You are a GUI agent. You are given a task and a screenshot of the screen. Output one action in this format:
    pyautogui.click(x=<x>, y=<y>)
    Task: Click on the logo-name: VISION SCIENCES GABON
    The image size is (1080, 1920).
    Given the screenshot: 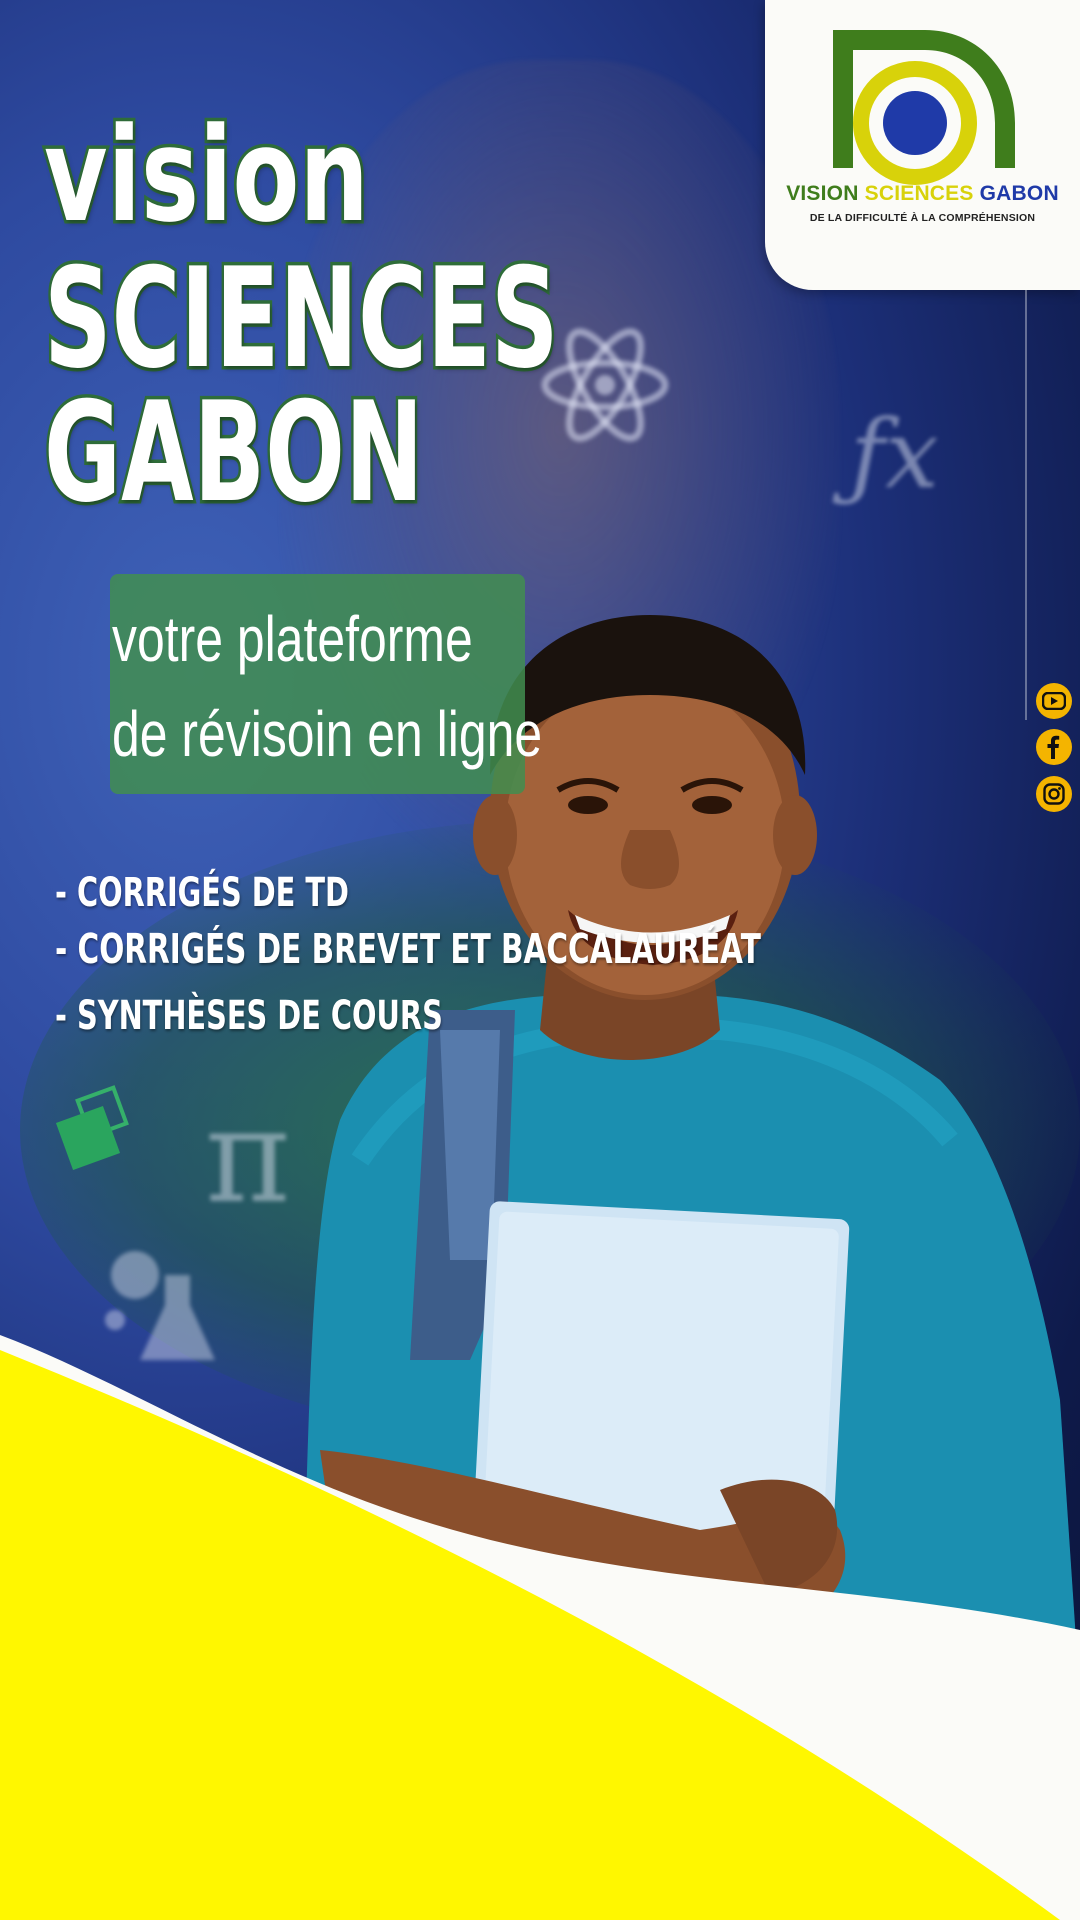 What is the action you would take?
    pyautogui.click(x=922, y=194)
    